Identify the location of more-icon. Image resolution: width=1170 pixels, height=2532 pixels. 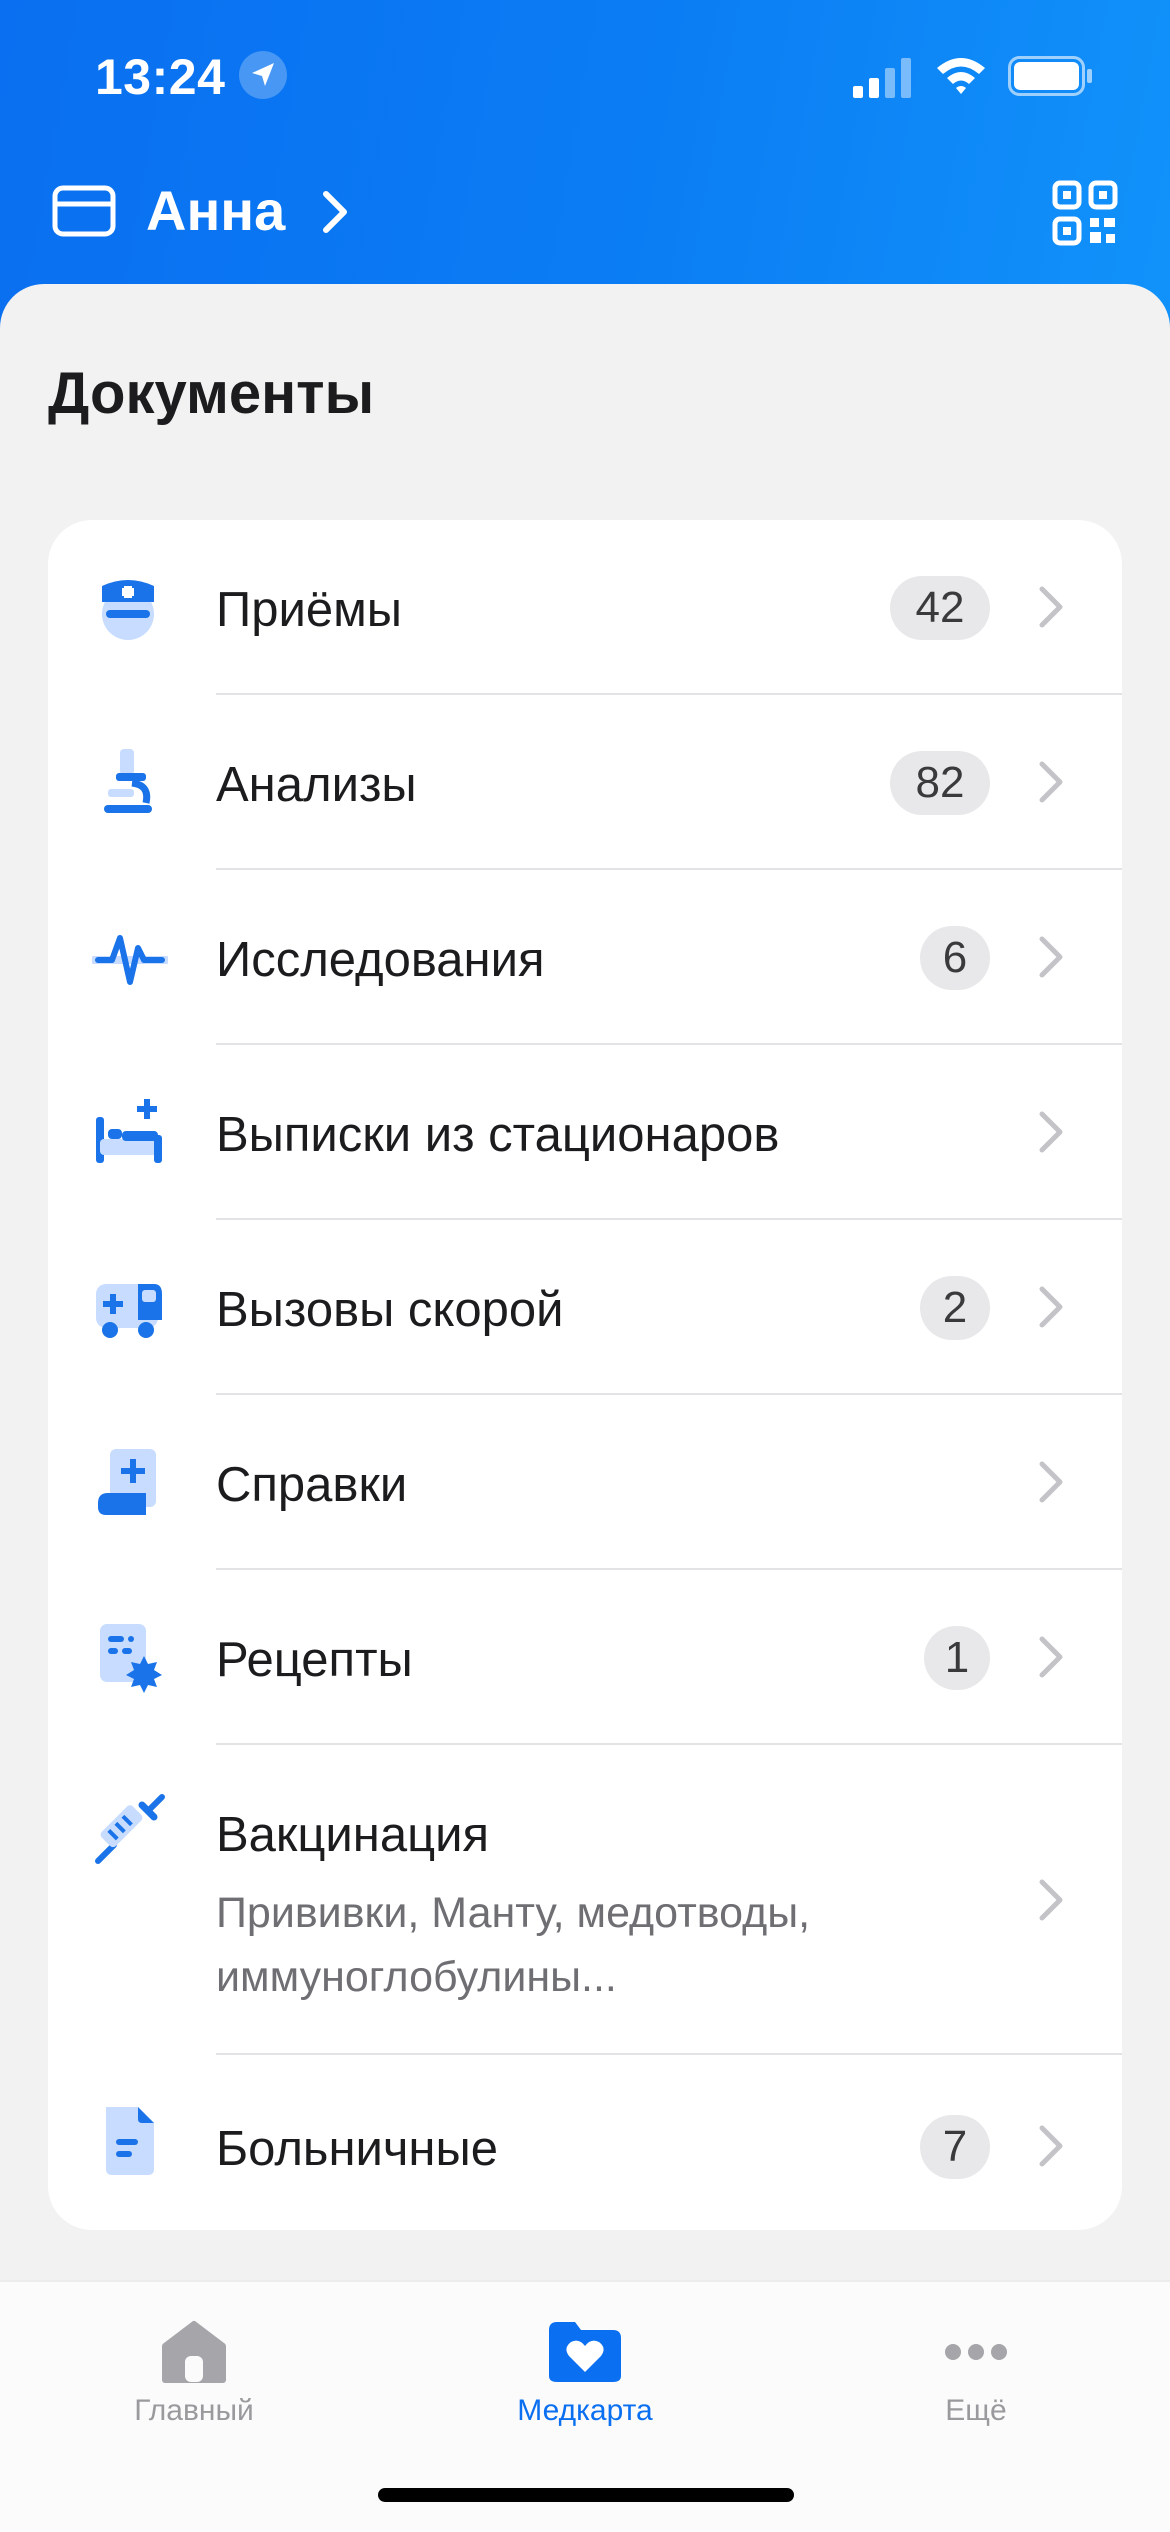
(976, 2352).